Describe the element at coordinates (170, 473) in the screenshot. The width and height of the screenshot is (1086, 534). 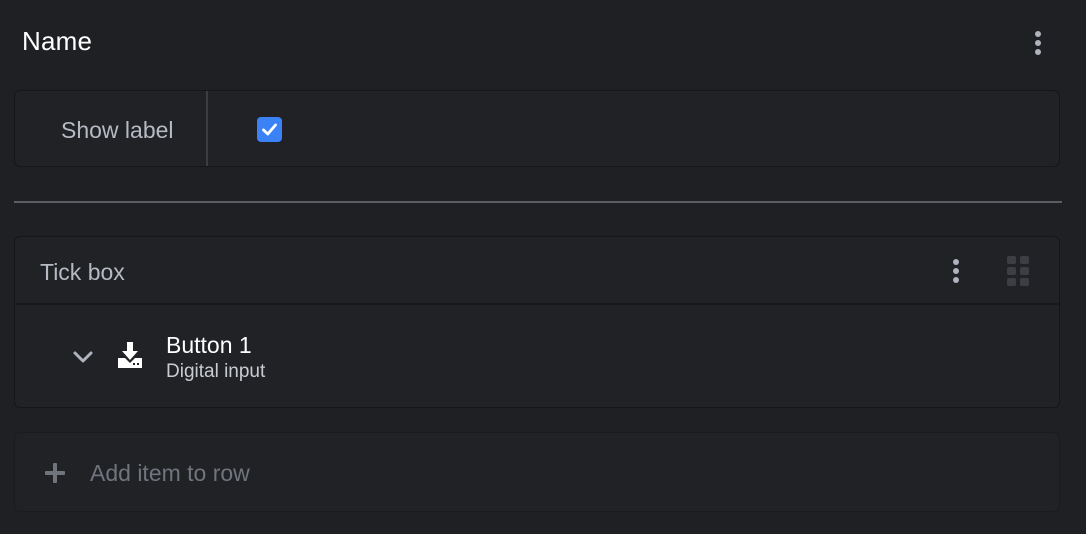
I see `add-item-label: Add item to row` at that location.